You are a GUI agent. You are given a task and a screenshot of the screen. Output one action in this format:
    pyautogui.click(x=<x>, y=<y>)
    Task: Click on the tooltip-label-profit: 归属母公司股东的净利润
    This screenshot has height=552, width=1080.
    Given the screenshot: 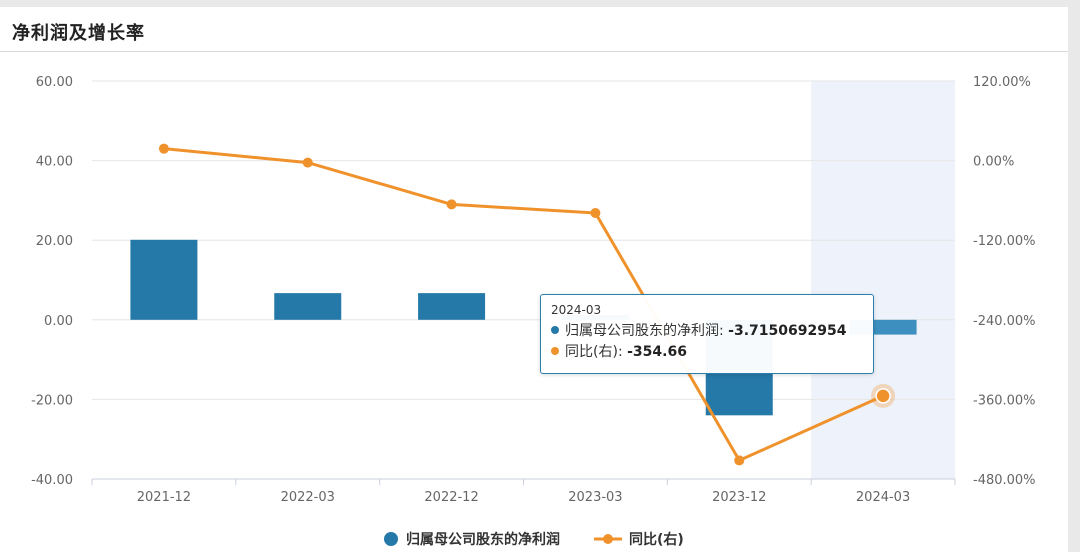 What is the action you would take?
    pyautogui.click(x=642, y=331)
    